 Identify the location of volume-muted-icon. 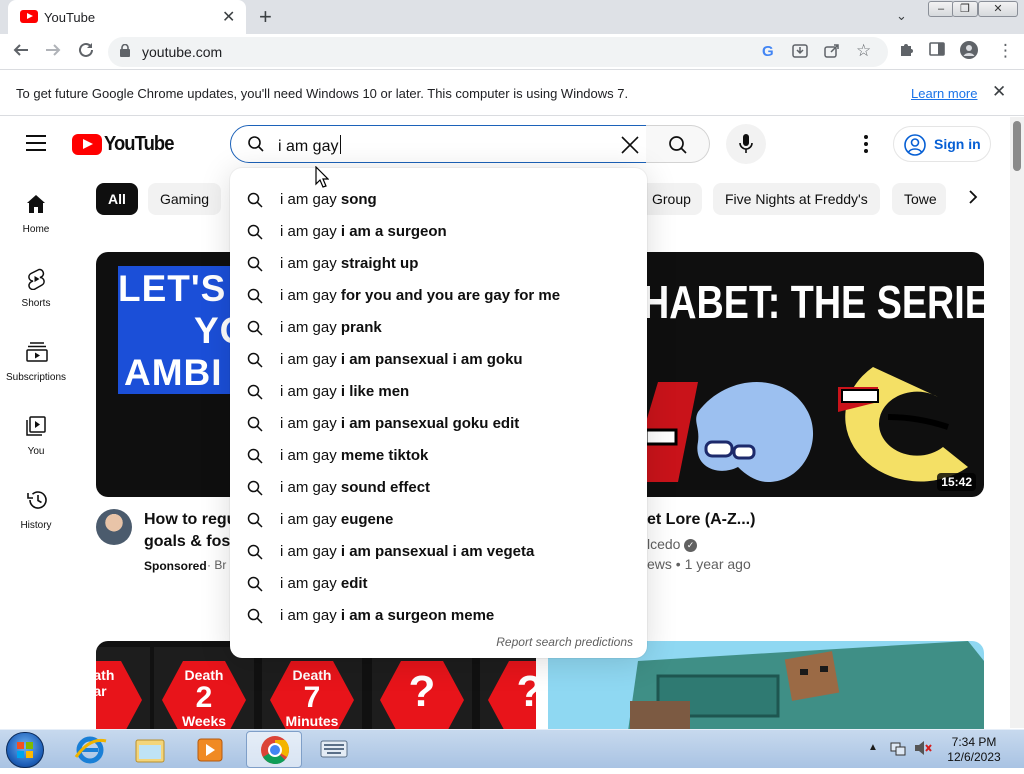
(923, 750).